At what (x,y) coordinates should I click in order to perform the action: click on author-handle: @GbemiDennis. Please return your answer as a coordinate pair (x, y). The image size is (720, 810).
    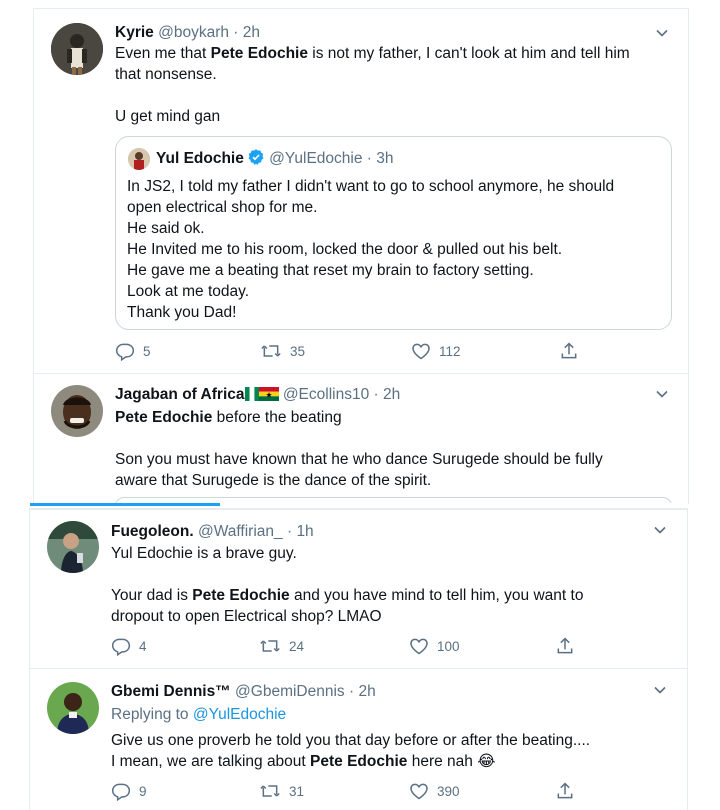
    Looking at the image, I should click on (290, 691).